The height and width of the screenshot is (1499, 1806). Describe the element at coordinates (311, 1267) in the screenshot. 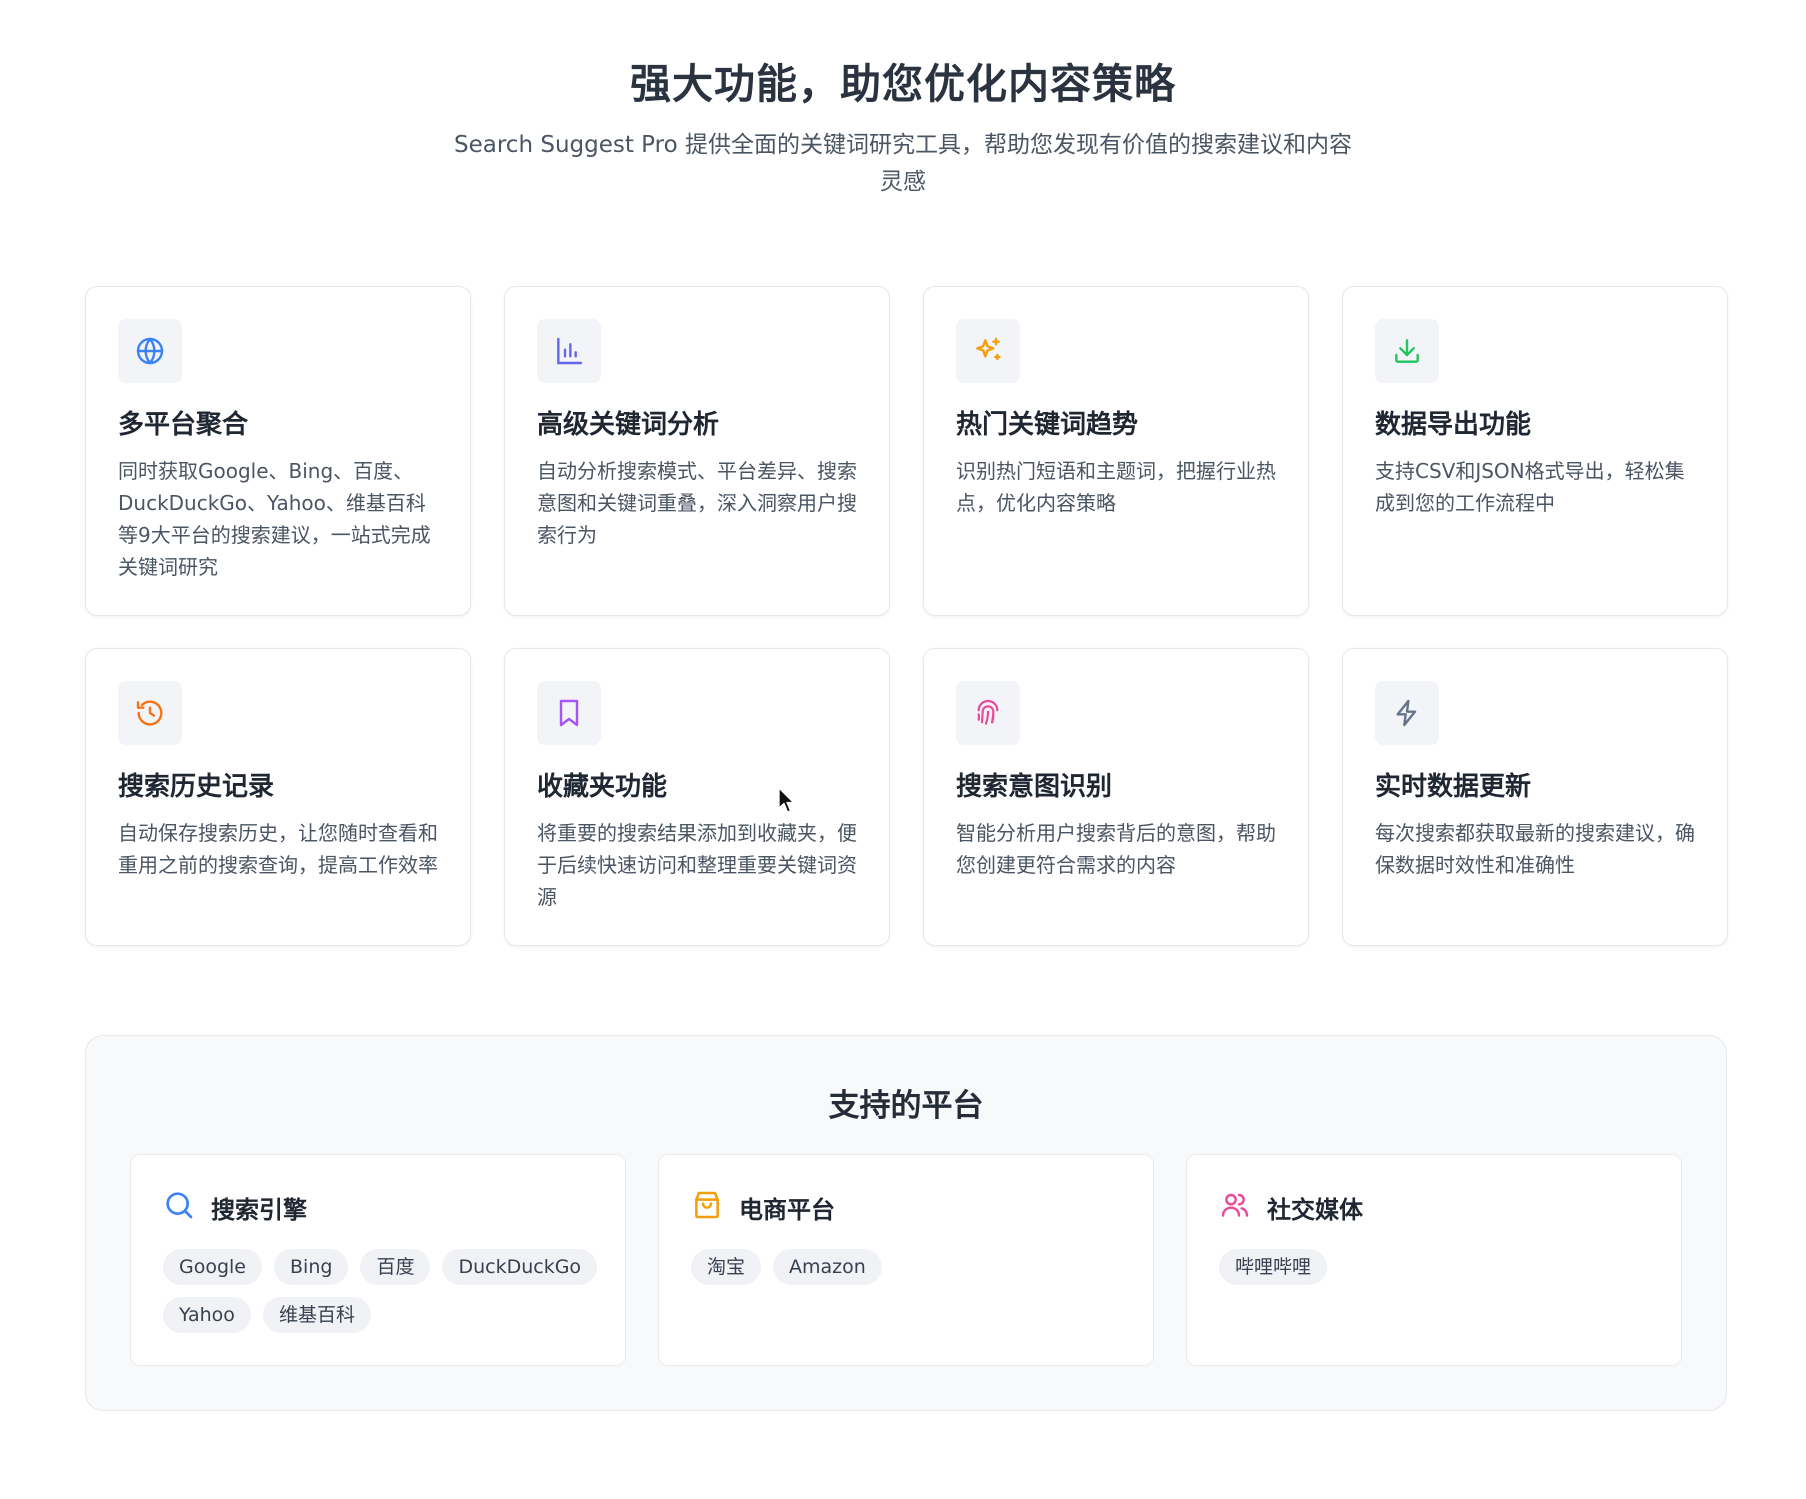

I see `platform-tag: Bing` at that location.